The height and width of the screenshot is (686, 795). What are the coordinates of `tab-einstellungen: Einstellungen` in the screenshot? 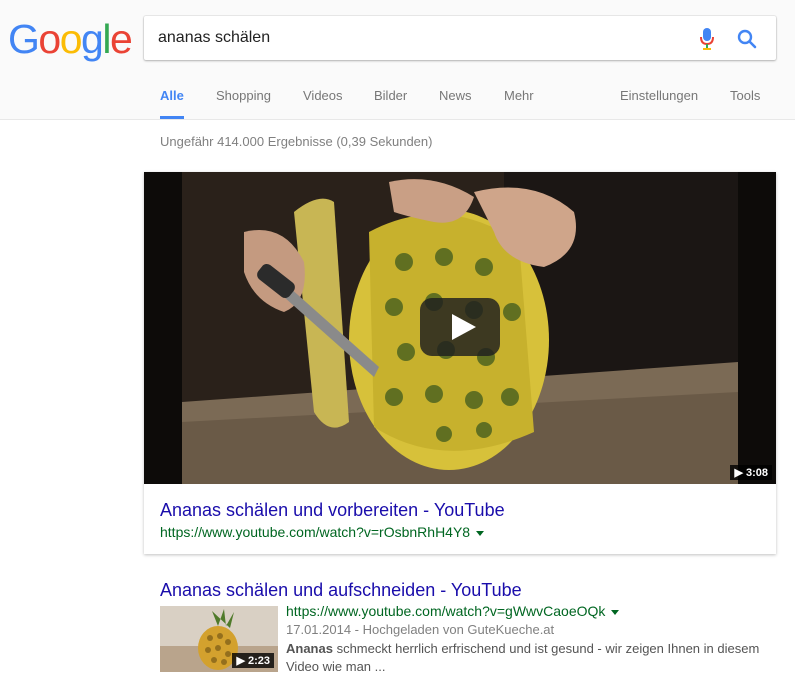 It's located at (659, 99).